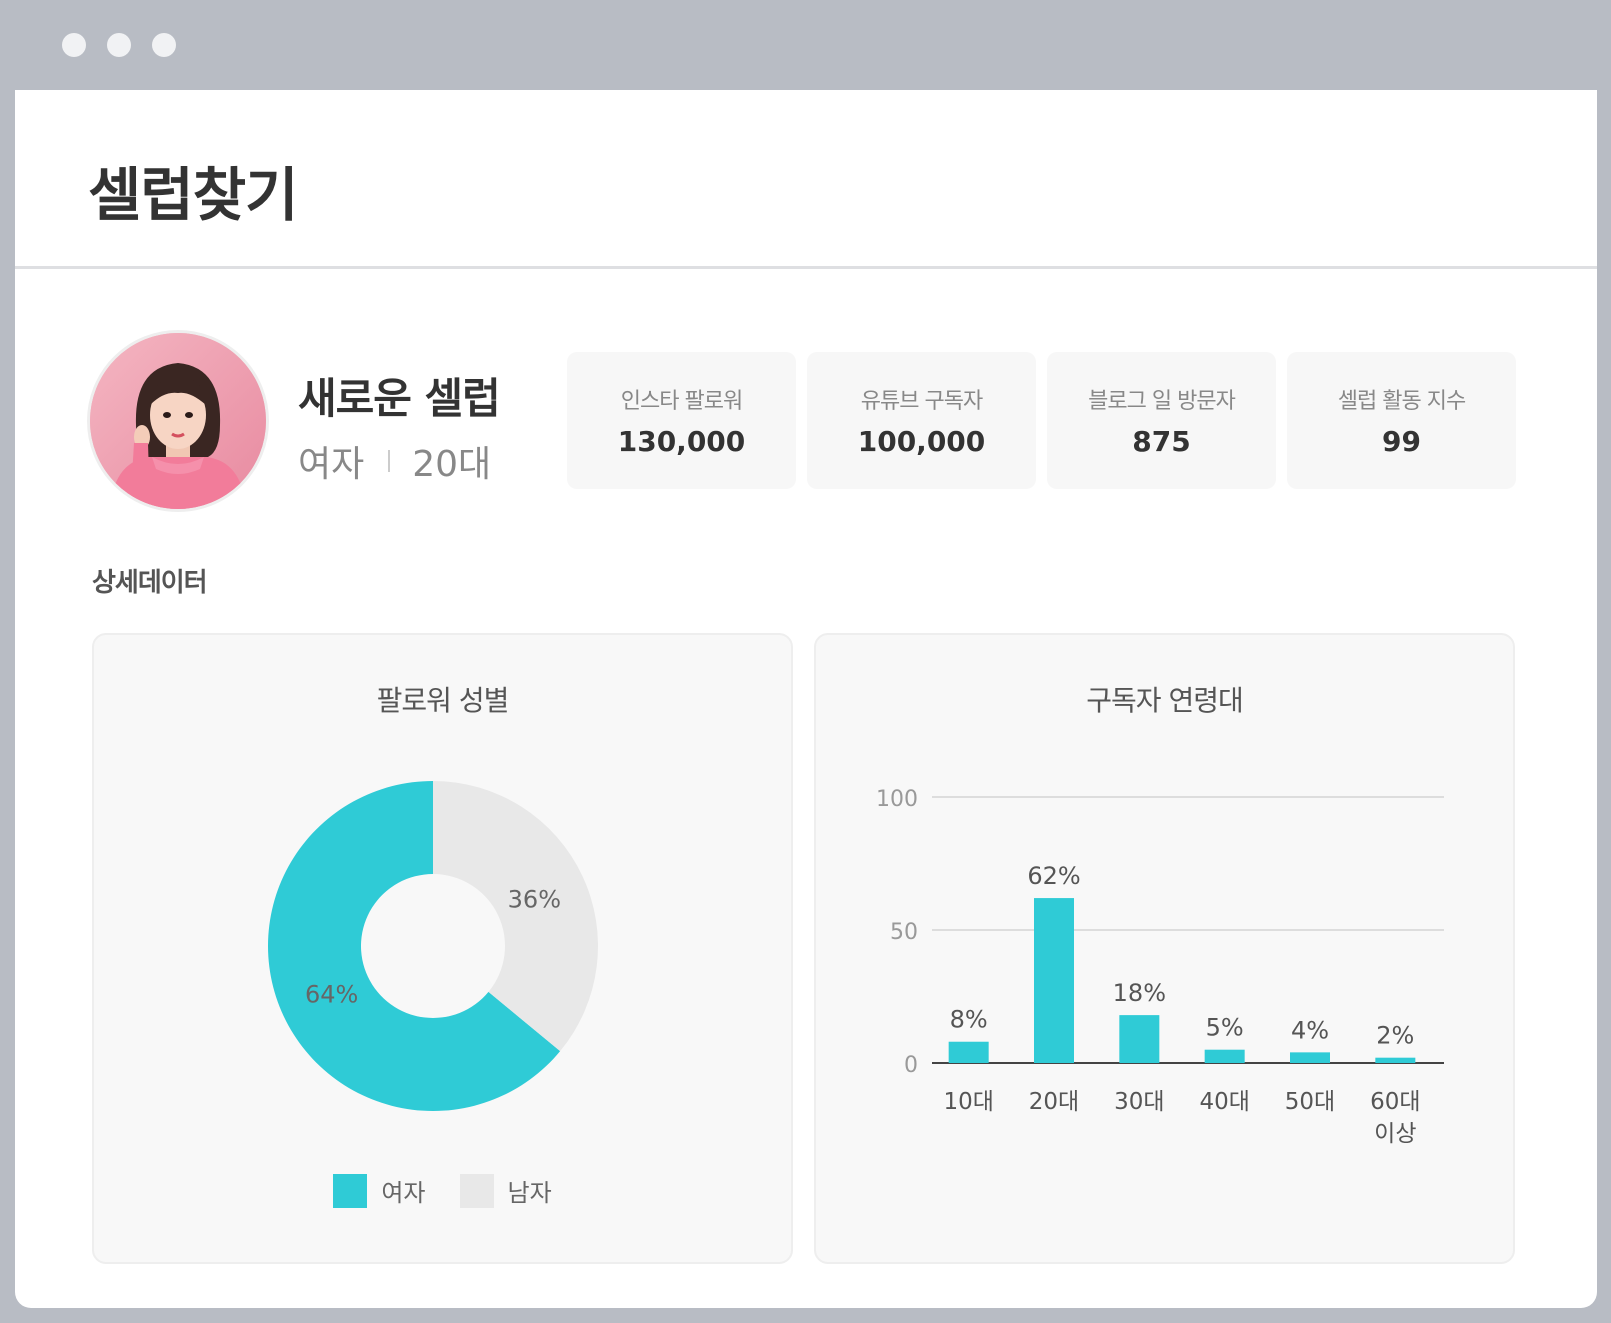  Describe the element at coordinates (193, 195) in the screenshot. I see `page-title: 셀럽찾기` at that location.